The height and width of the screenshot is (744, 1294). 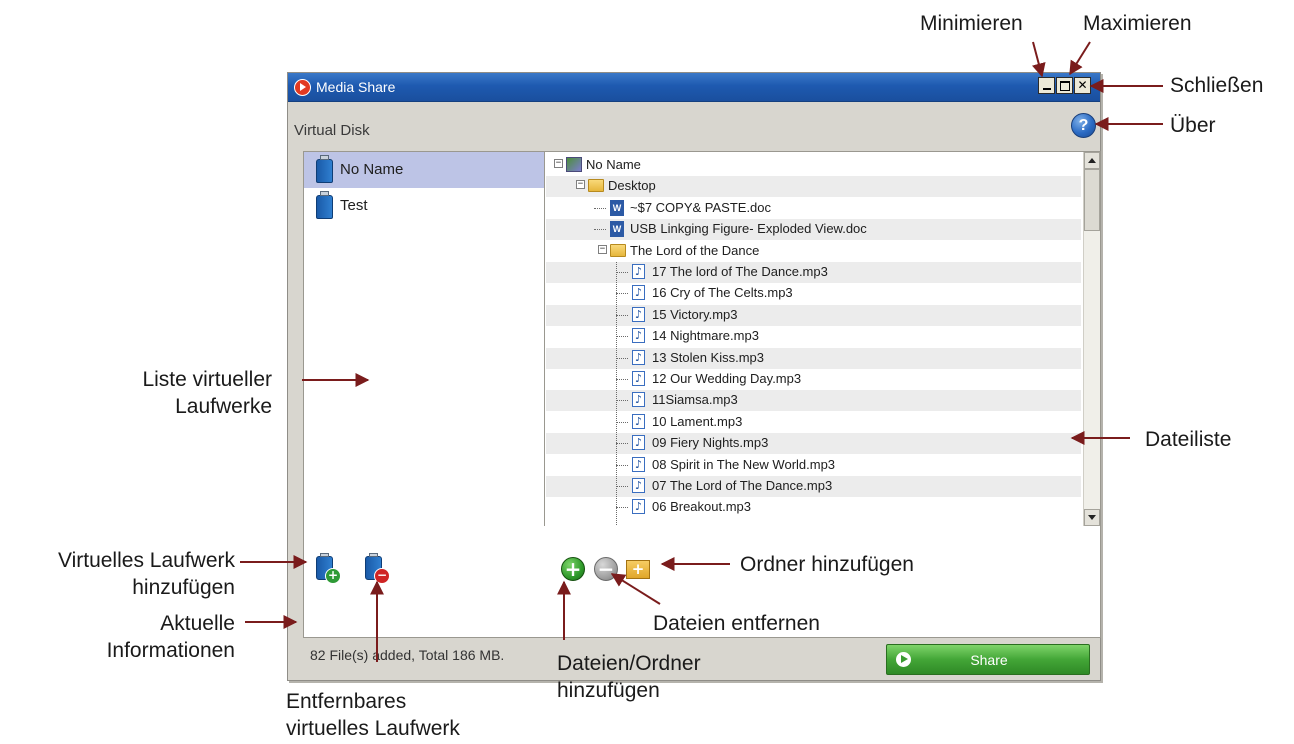 I want to click on callout-line: Virtuelles Laufwerk, so click(x=146, y=560).